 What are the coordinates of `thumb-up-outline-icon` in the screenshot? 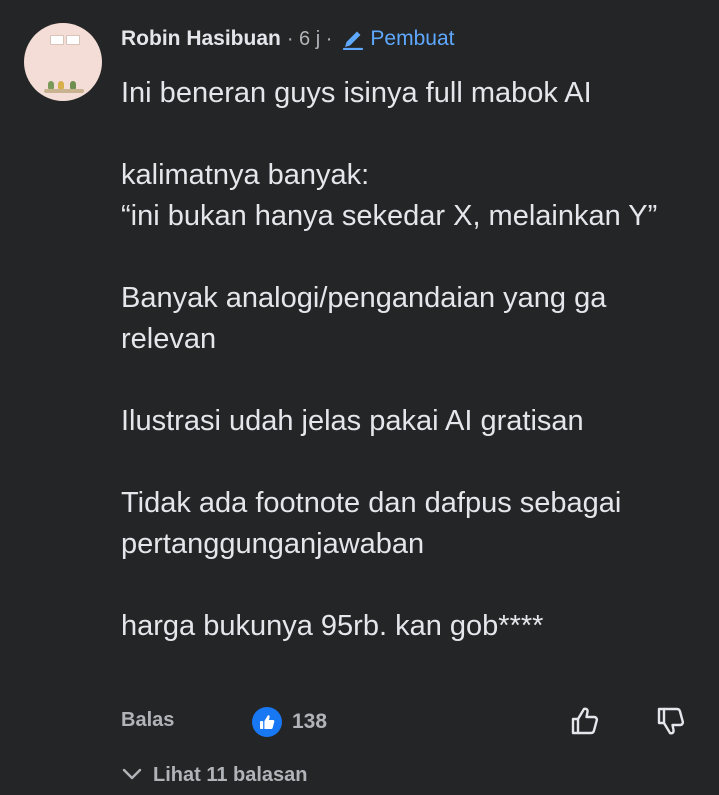 It's located at (585, 723).